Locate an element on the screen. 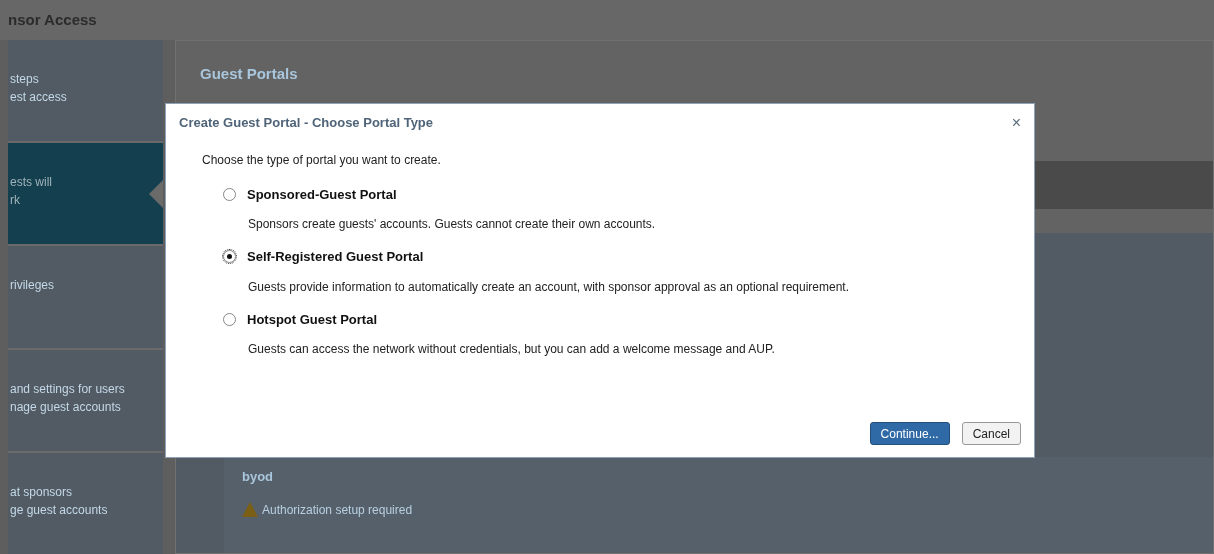  section-title: Guest Portals is located at coordinates (249, 74).